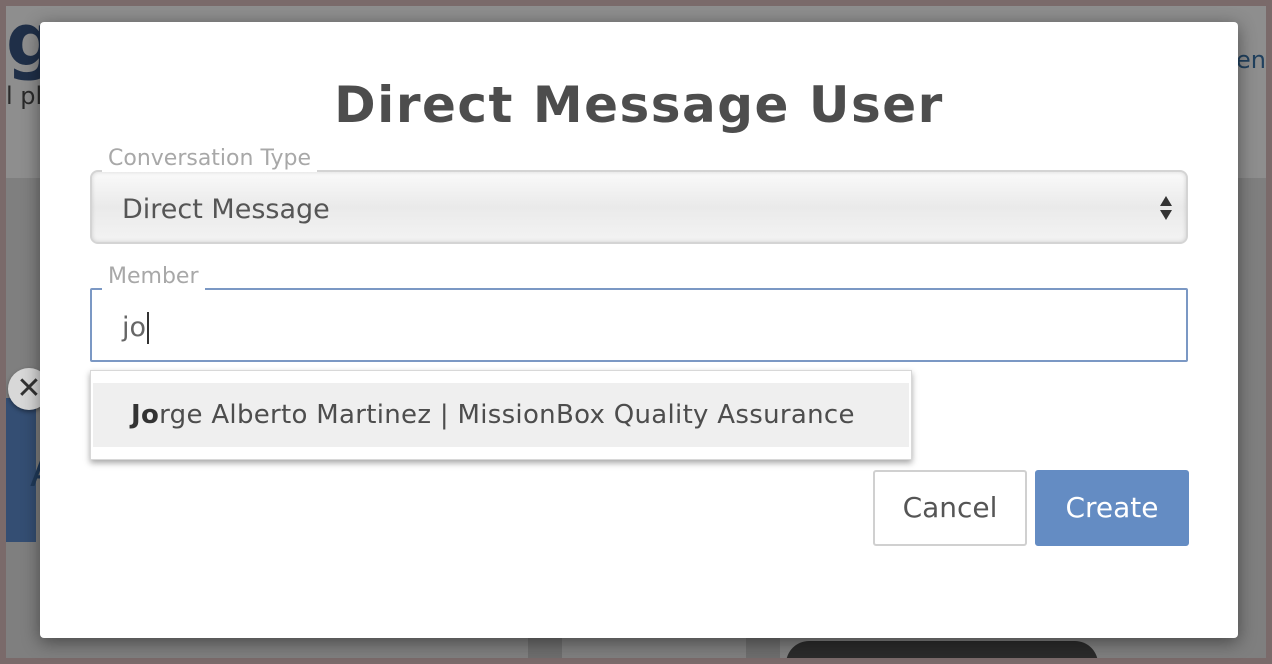 Image resolution: width=1272 pixels, height=664 pixels. I want to click on member-input-value: jo, so click(136, 328).